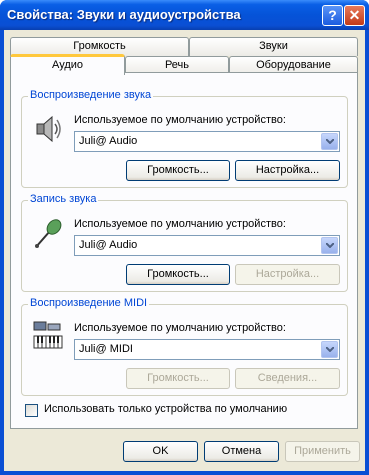  What do you see at coordinates (108, 245) in the screenshot?
I see `record-device-value: Juli@ Audio` at bounding box center [108, 245].